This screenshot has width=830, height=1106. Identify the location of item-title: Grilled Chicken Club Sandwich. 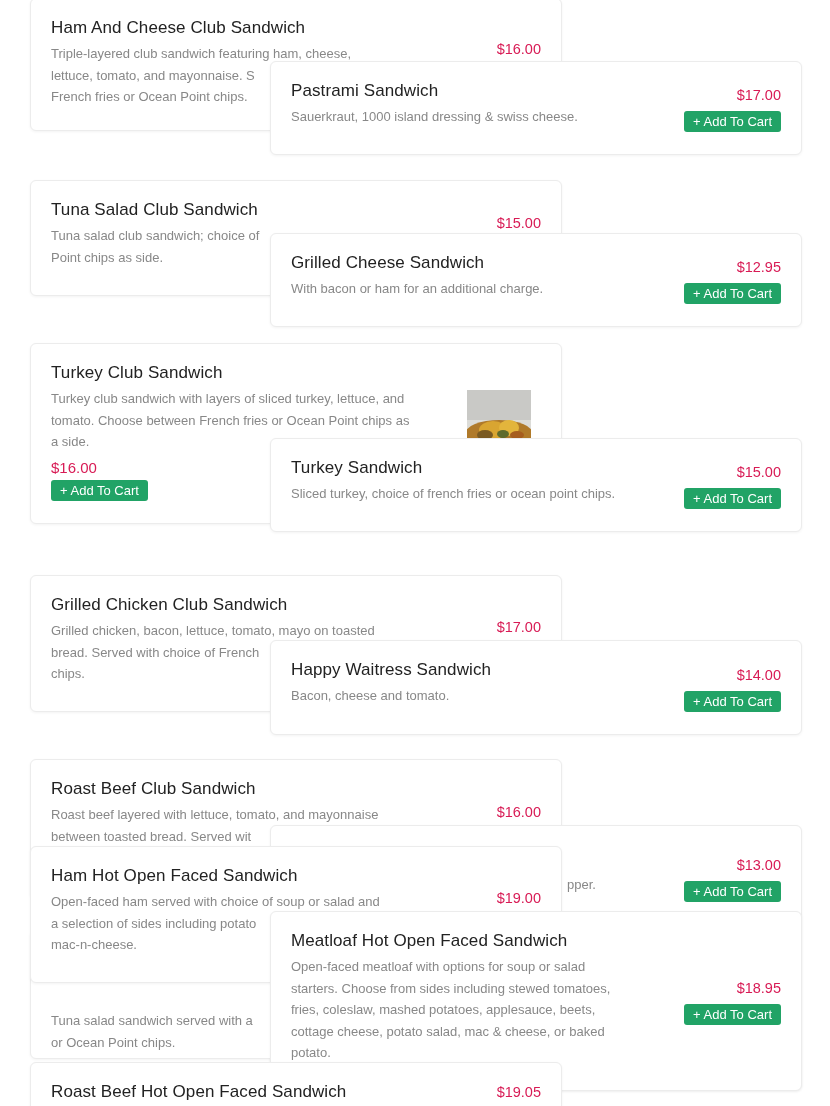
(170, 605).